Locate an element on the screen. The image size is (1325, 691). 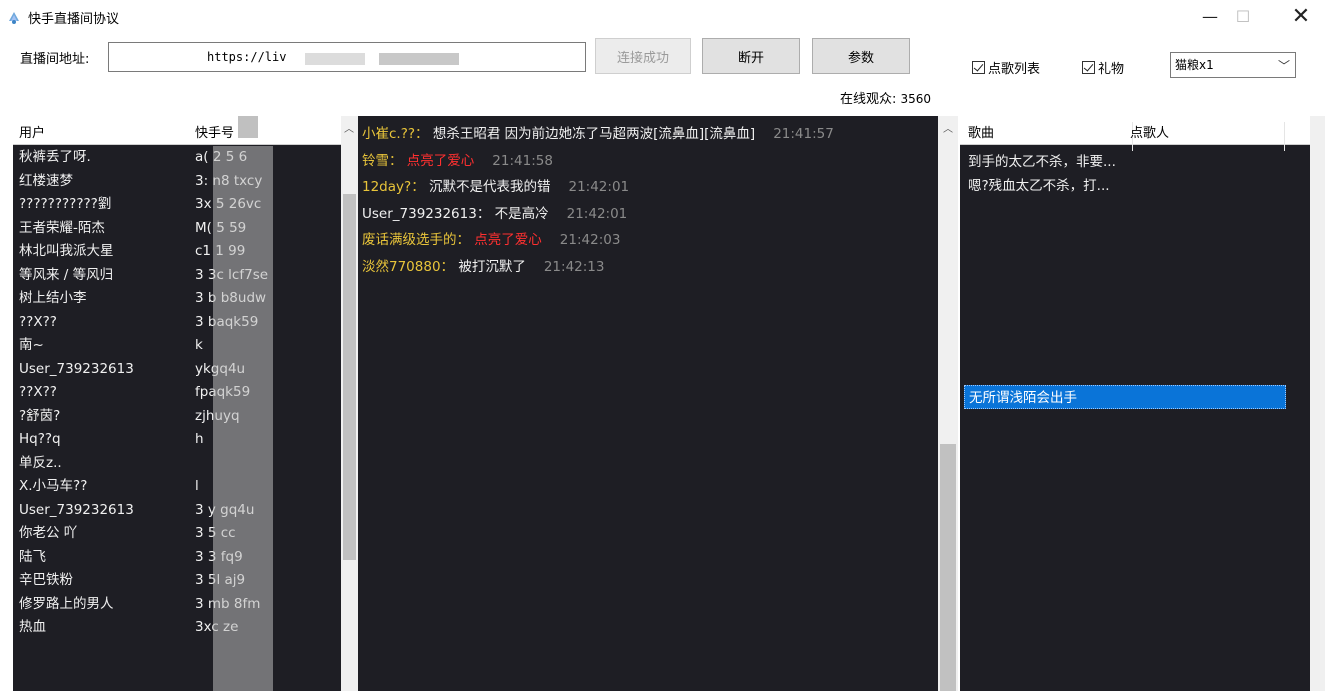
user-kuaishou-id: l is located at coordinates (197, 486).